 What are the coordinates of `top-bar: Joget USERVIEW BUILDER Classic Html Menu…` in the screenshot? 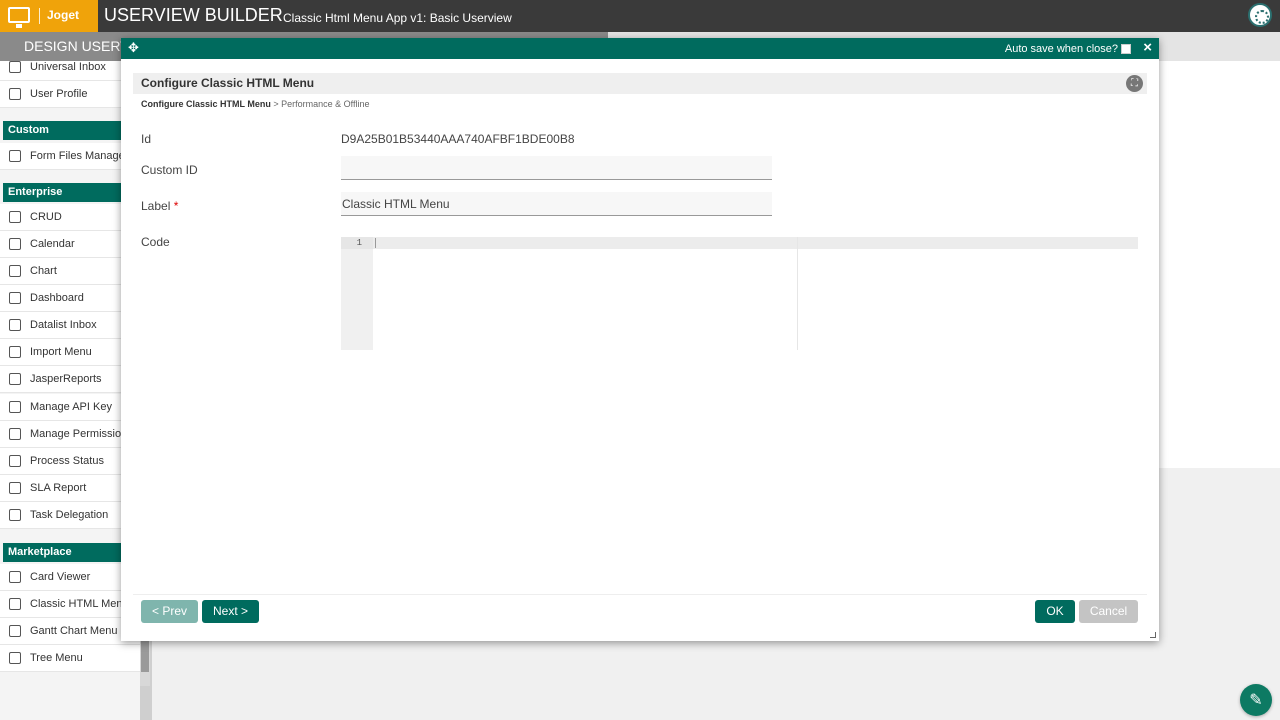 It's located at (640, 16).